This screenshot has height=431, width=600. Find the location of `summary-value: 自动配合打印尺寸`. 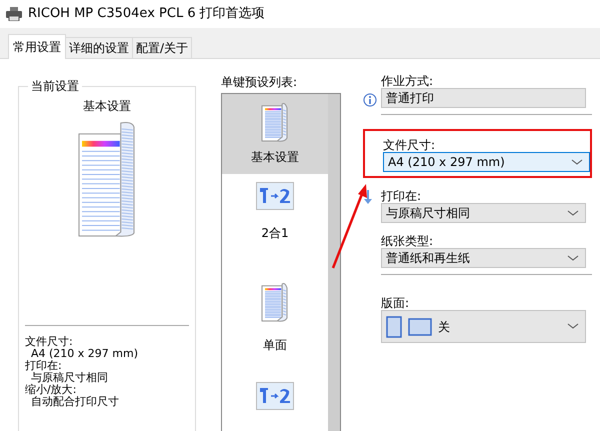

summary-value: 自动配合打印尺寸 is located at coordinates (75, 402).